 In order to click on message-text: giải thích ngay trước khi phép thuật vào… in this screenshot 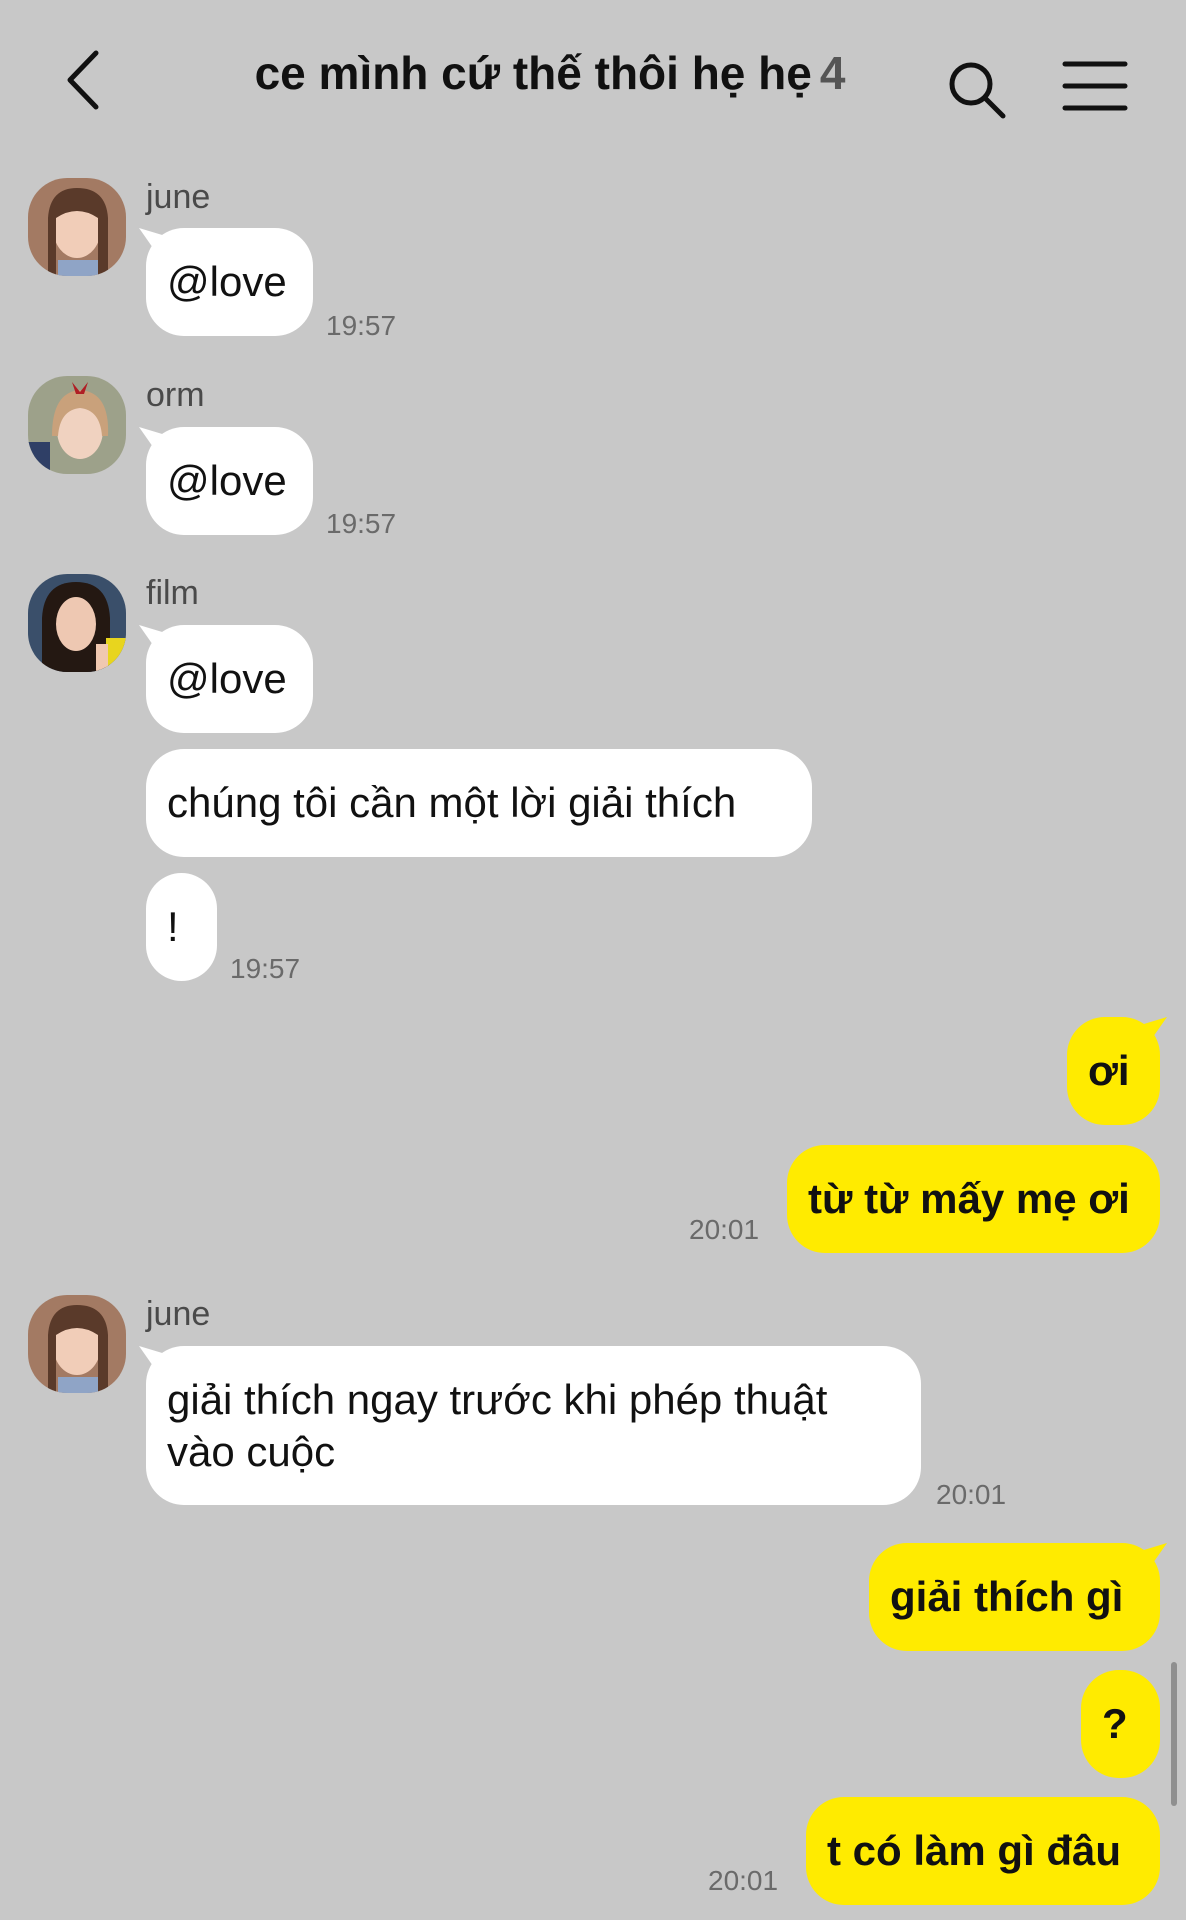, I will do `click(497, 1425)`.